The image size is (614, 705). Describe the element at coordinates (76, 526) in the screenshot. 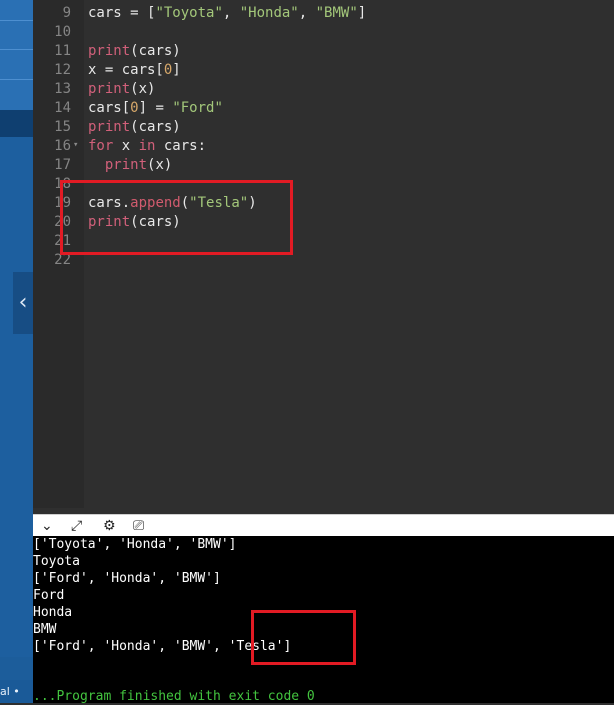

I see `expand-icon: ⤢` at that location.